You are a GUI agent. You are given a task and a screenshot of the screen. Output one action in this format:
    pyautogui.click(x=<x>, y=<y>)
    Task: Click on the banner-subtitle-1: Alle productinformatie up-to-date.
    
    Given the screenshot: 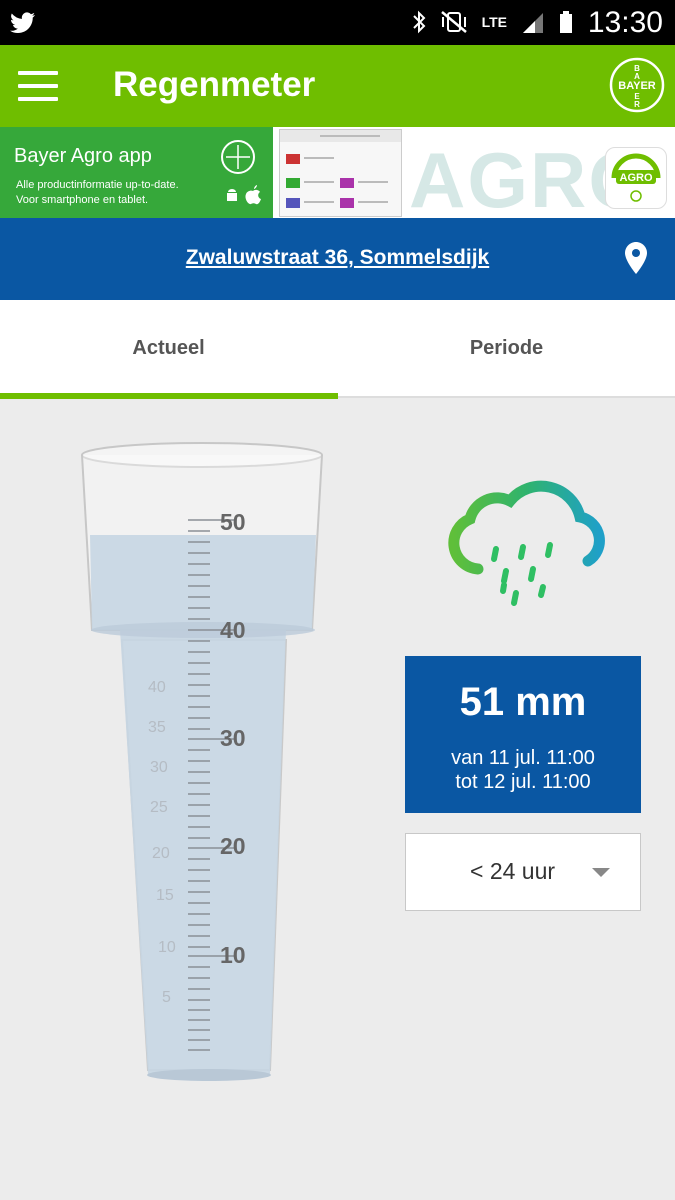 What is the action you would take?
    pyautogui.click(x=97, y=185)
    